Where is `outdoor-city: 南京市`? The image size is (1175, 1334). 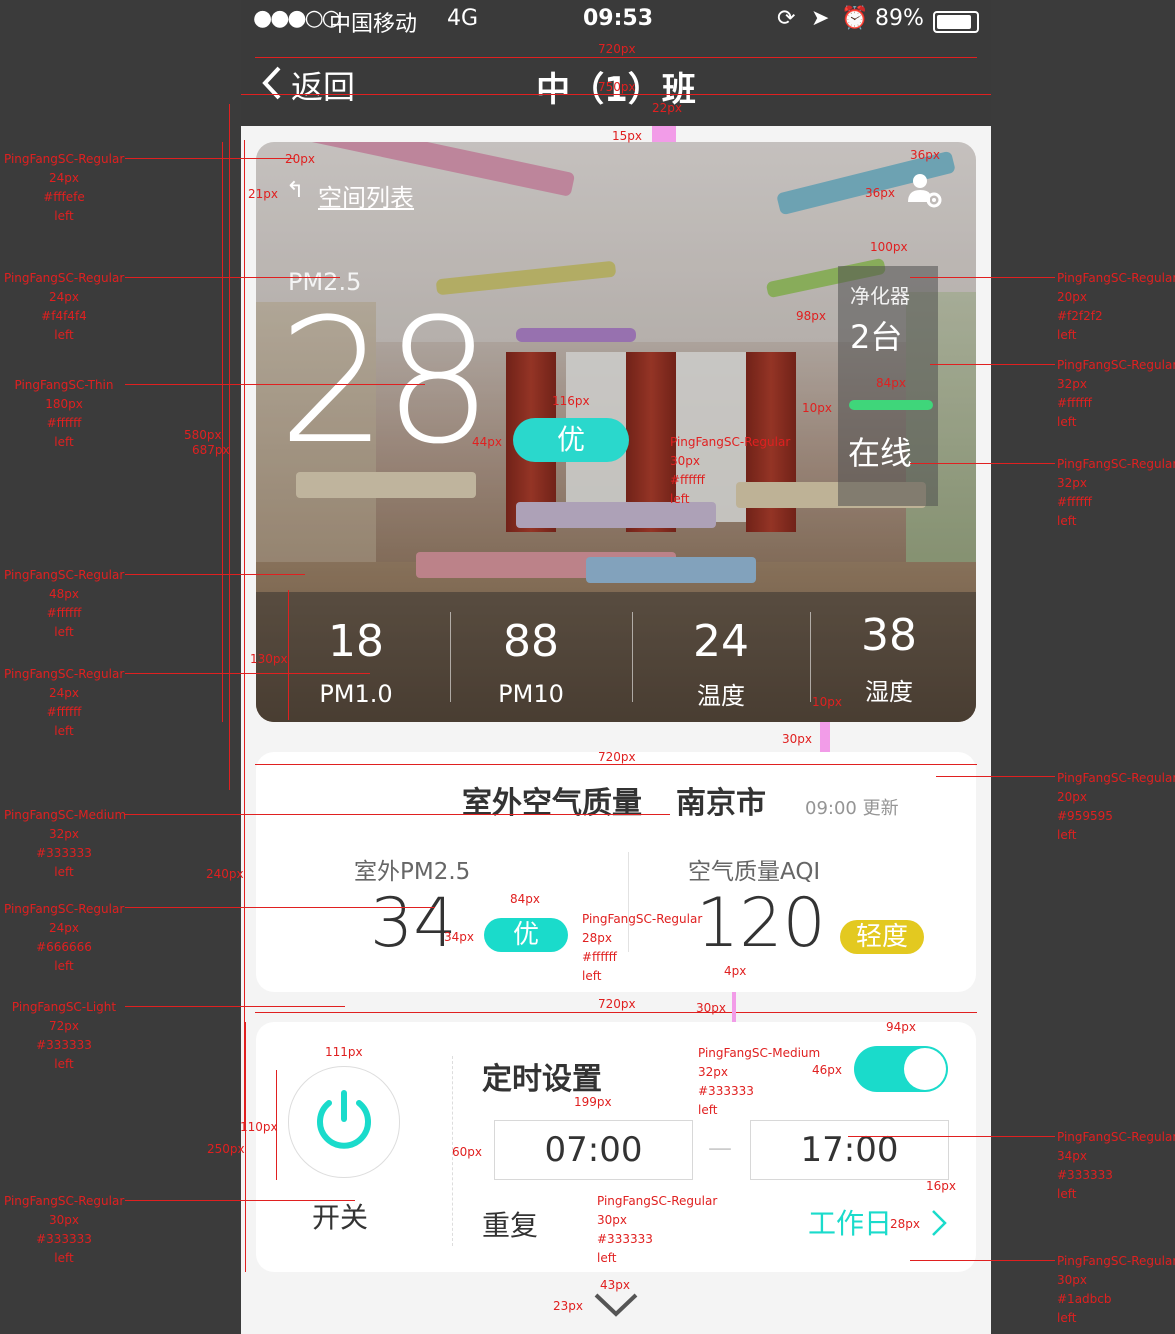 outdoor-city: 南京市 is located at coordinates (721, 803).